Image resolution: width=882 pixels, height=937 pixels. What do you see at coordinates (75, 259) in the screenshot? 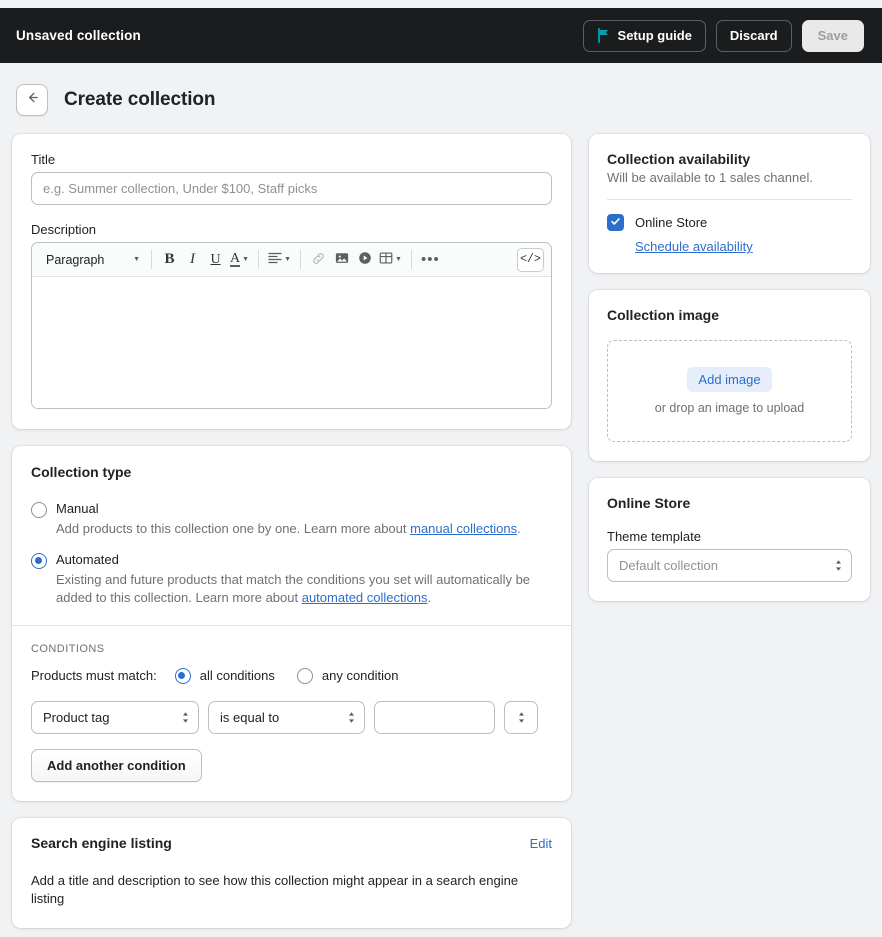
I see `block-format-value: Paragraph` at bounding box center [75, 259].